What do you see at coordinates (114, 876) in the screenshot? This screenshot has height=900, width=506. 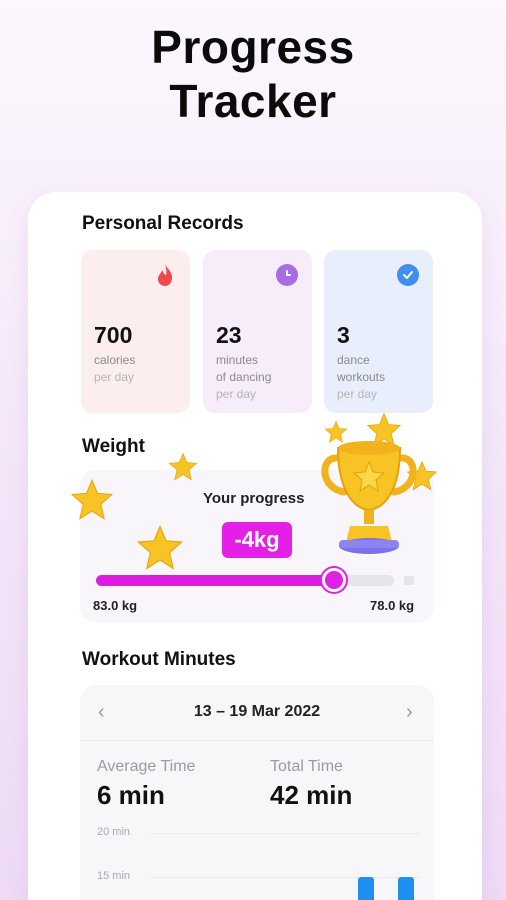 I see `y-tick-label: 15 min` at bounding box center [114, 876].